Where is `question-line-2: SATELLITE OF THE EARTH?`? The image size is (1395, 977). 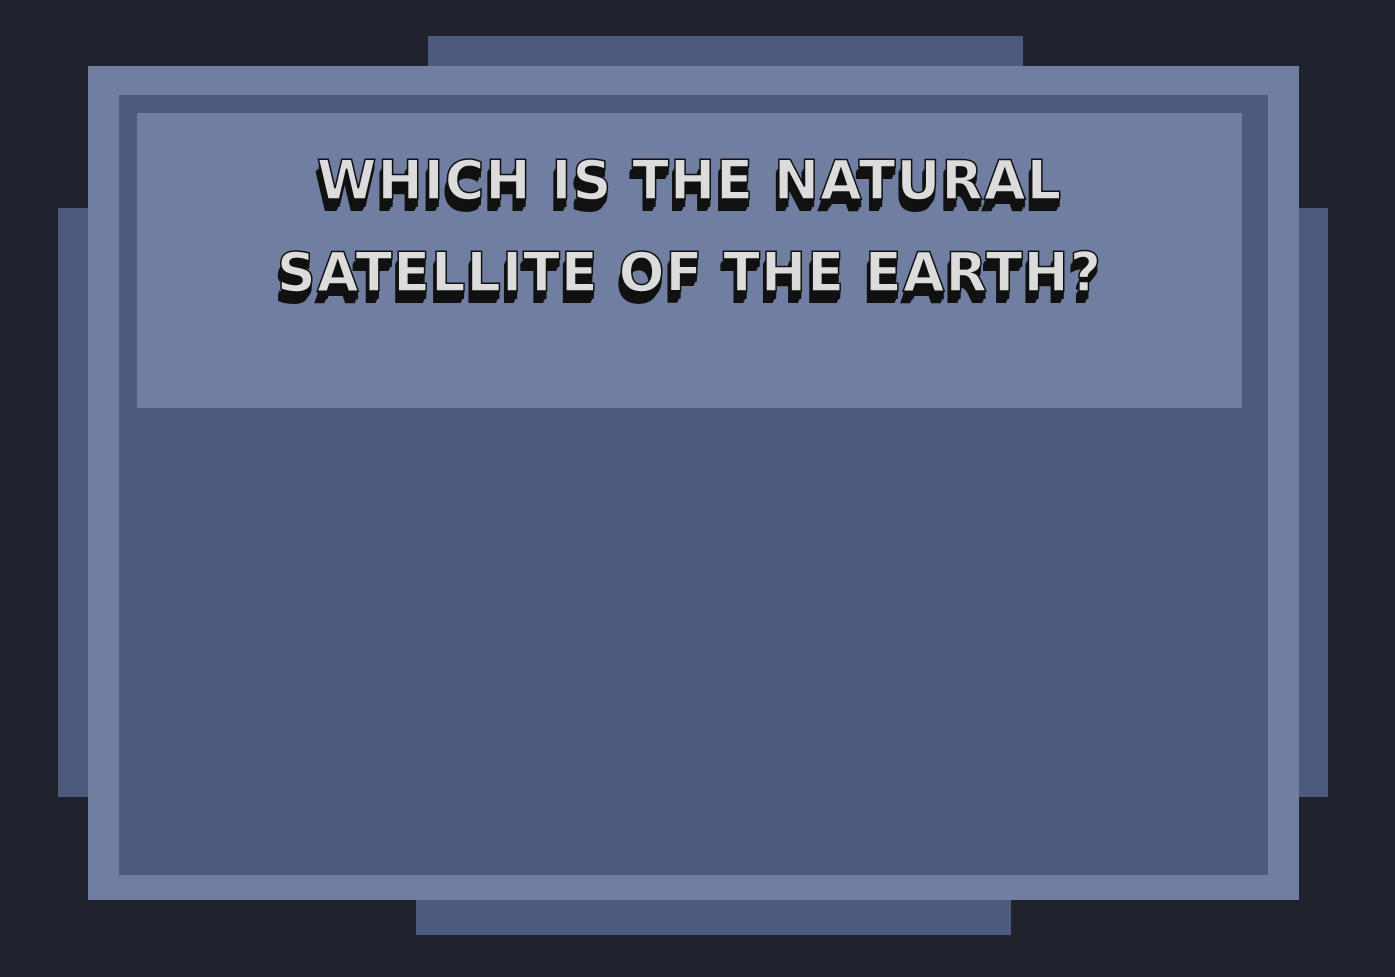 question-line-2: SATELLITE OF THE EARTH? is located at coordinates (689, 272).